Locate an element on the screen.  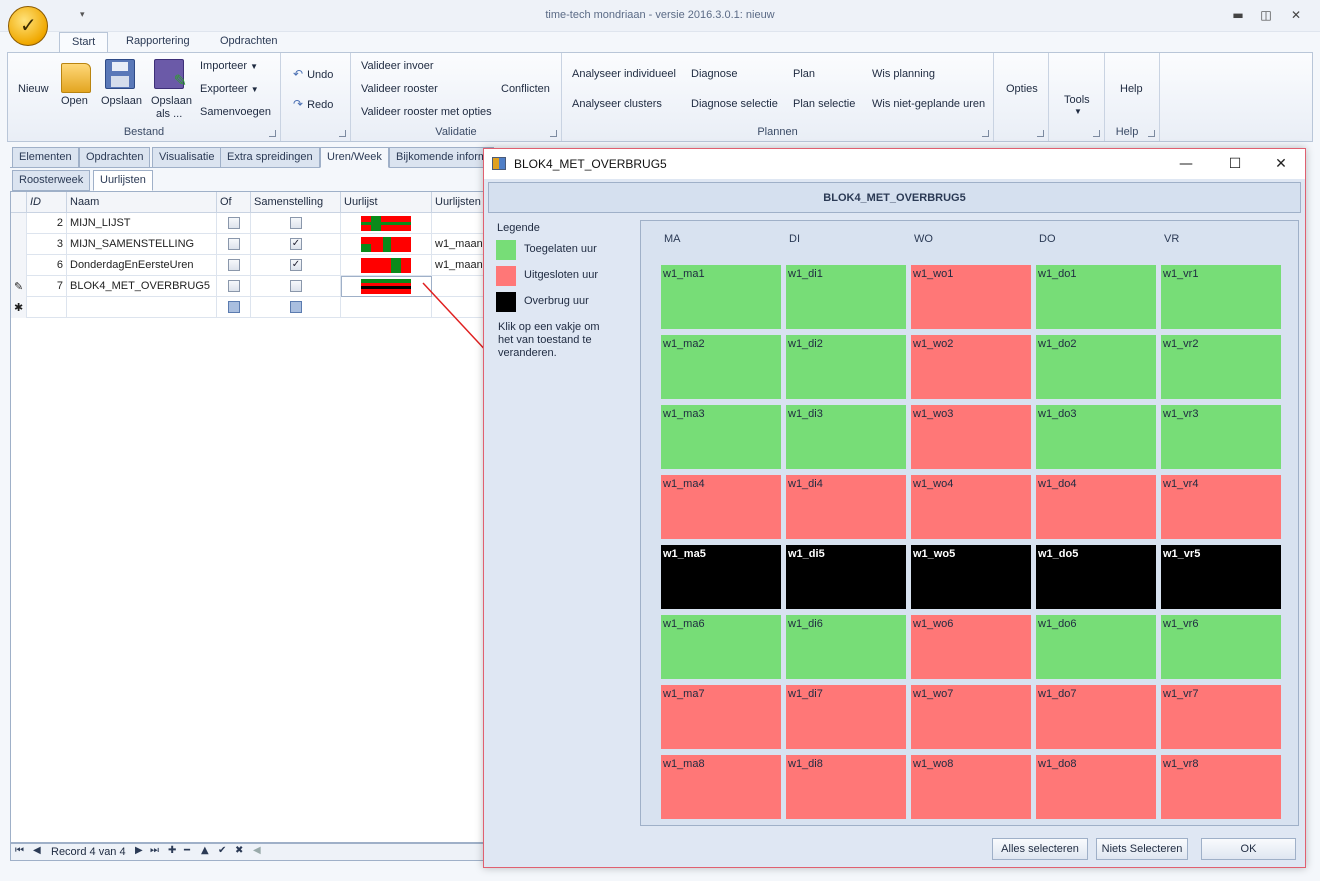
slot-wo8: w1_wo8 is located at coordinates (971, 787).